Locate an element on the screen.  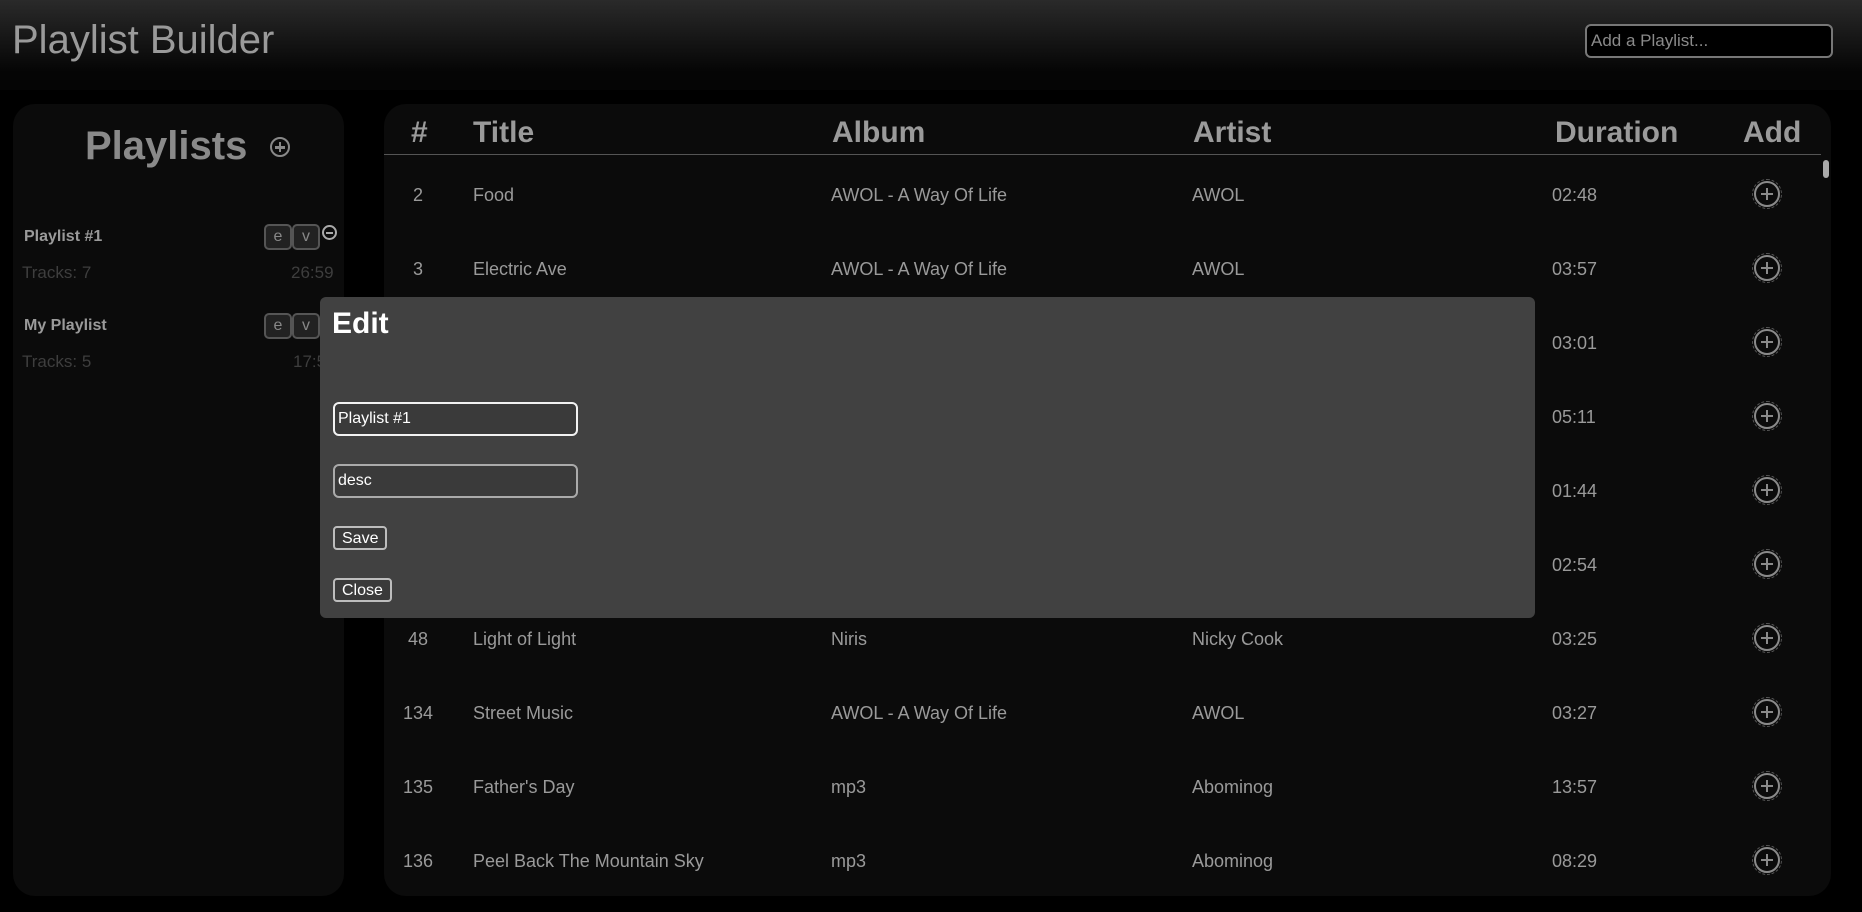
track-duration: 03:25 is located at coordinates (1575, 639).